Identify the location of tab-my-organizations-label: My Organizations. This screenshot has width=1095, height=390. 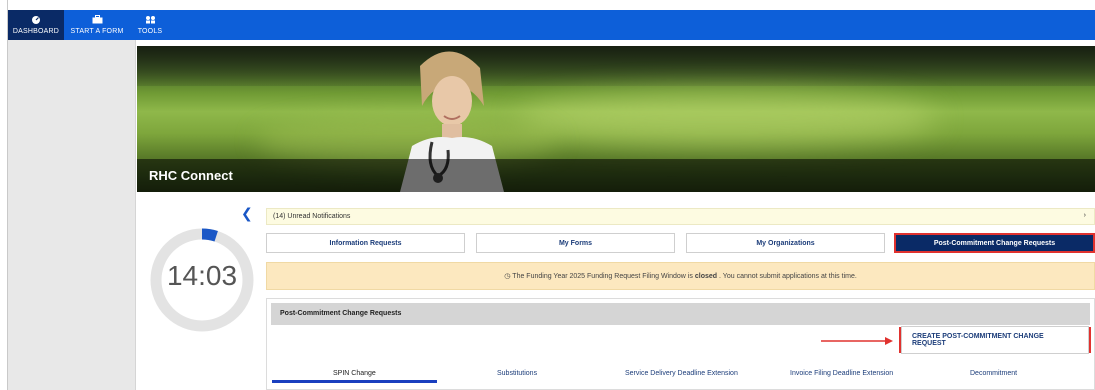
(785, 243).